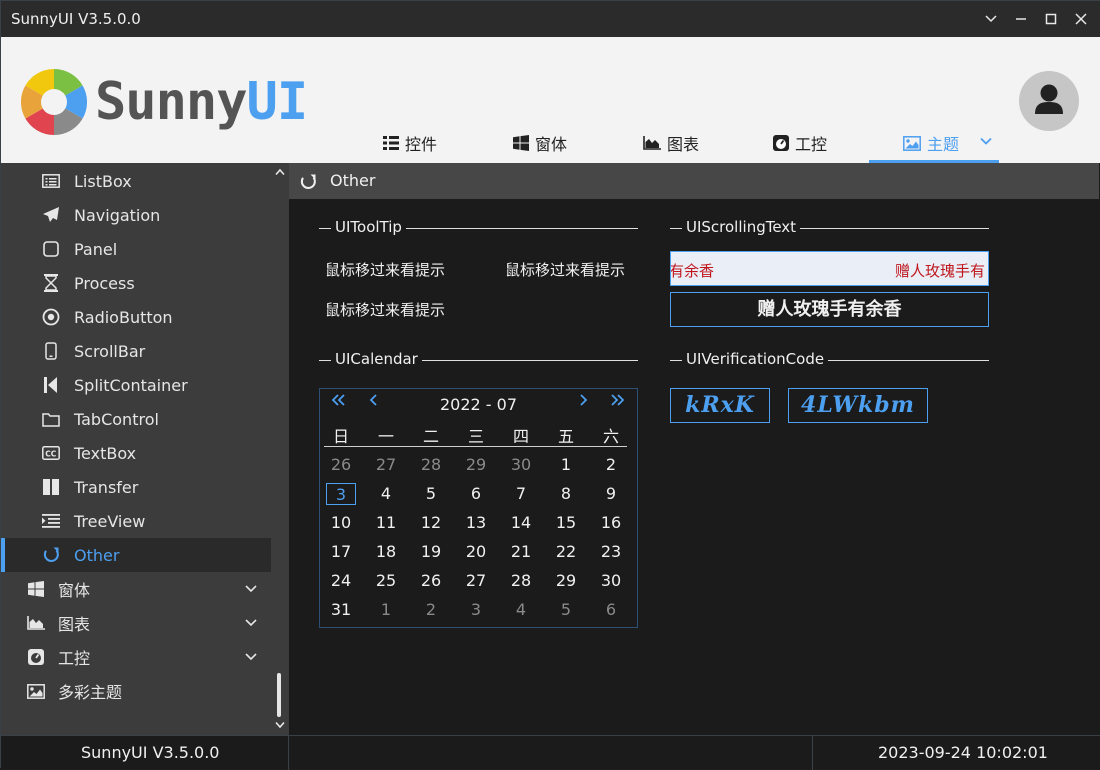  Describe the element at coordinates (386, 581) in the screenshot. I see `calendar-day: 25` at that location.